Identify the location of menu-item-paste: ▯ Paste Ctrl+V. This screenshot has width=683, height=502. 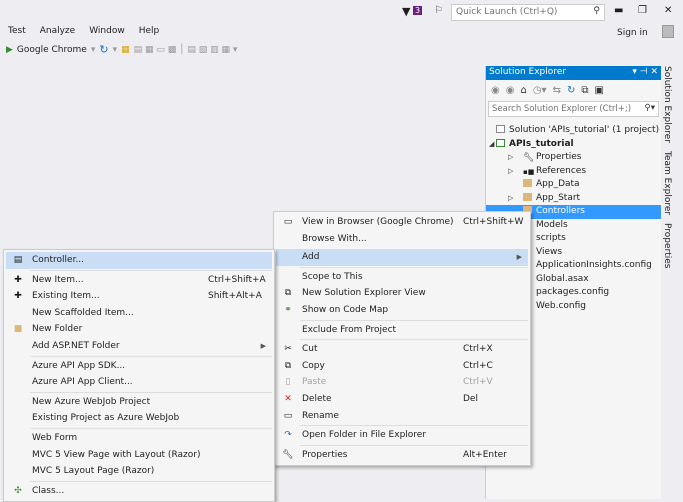
(402, 382).